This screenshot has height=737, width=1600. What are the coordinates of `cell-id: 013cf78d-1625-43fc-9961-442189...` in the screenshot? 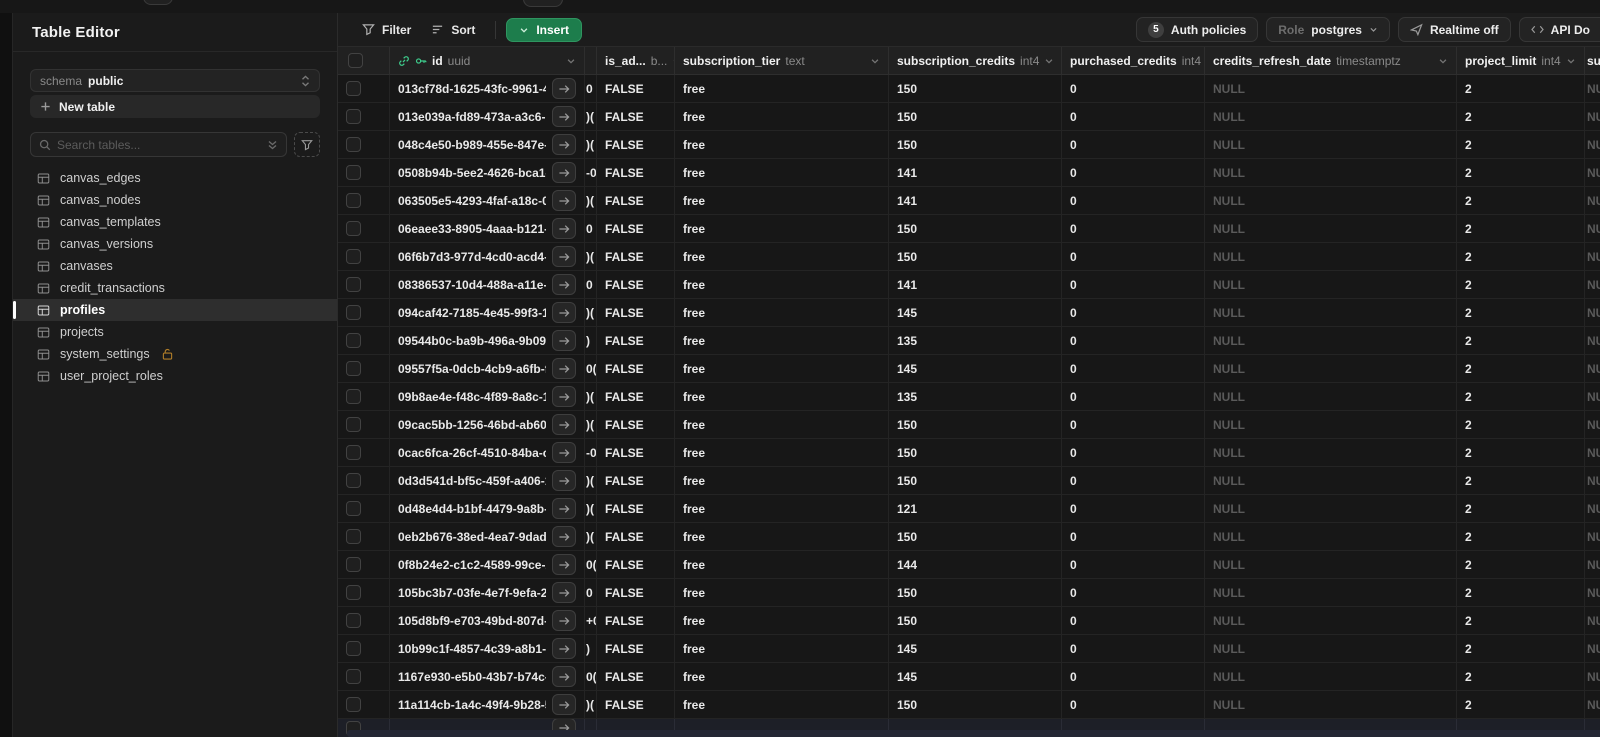 It's located at (487, 88).